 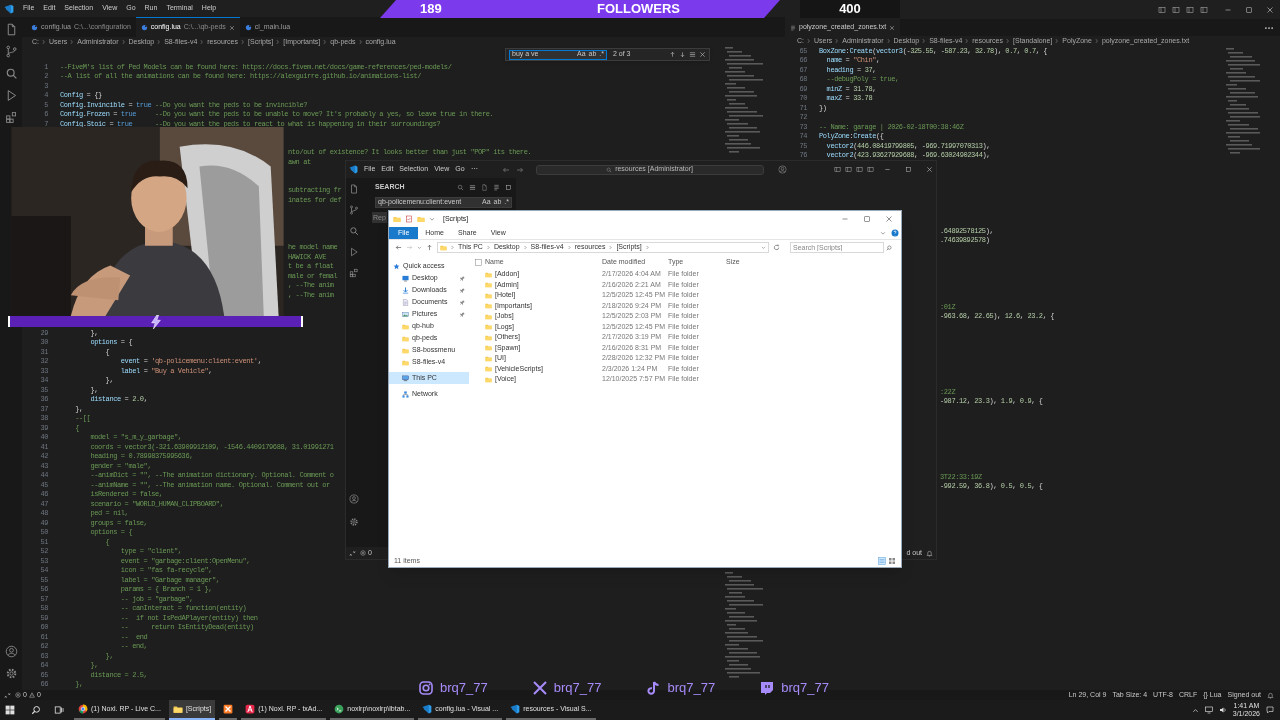 I want to click on vscode-icon, so click(x=427, y=709).